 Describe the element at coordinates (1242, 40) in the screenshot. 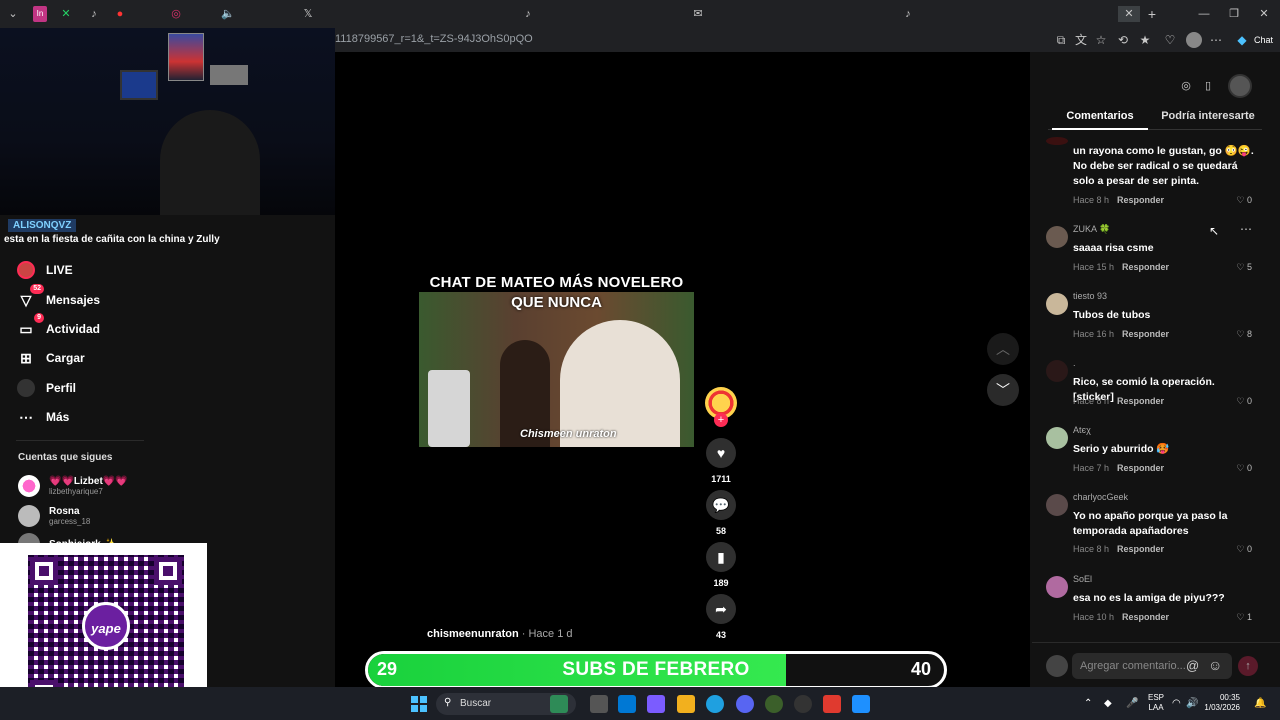

I see `copilot-icon: ◆` at that location.